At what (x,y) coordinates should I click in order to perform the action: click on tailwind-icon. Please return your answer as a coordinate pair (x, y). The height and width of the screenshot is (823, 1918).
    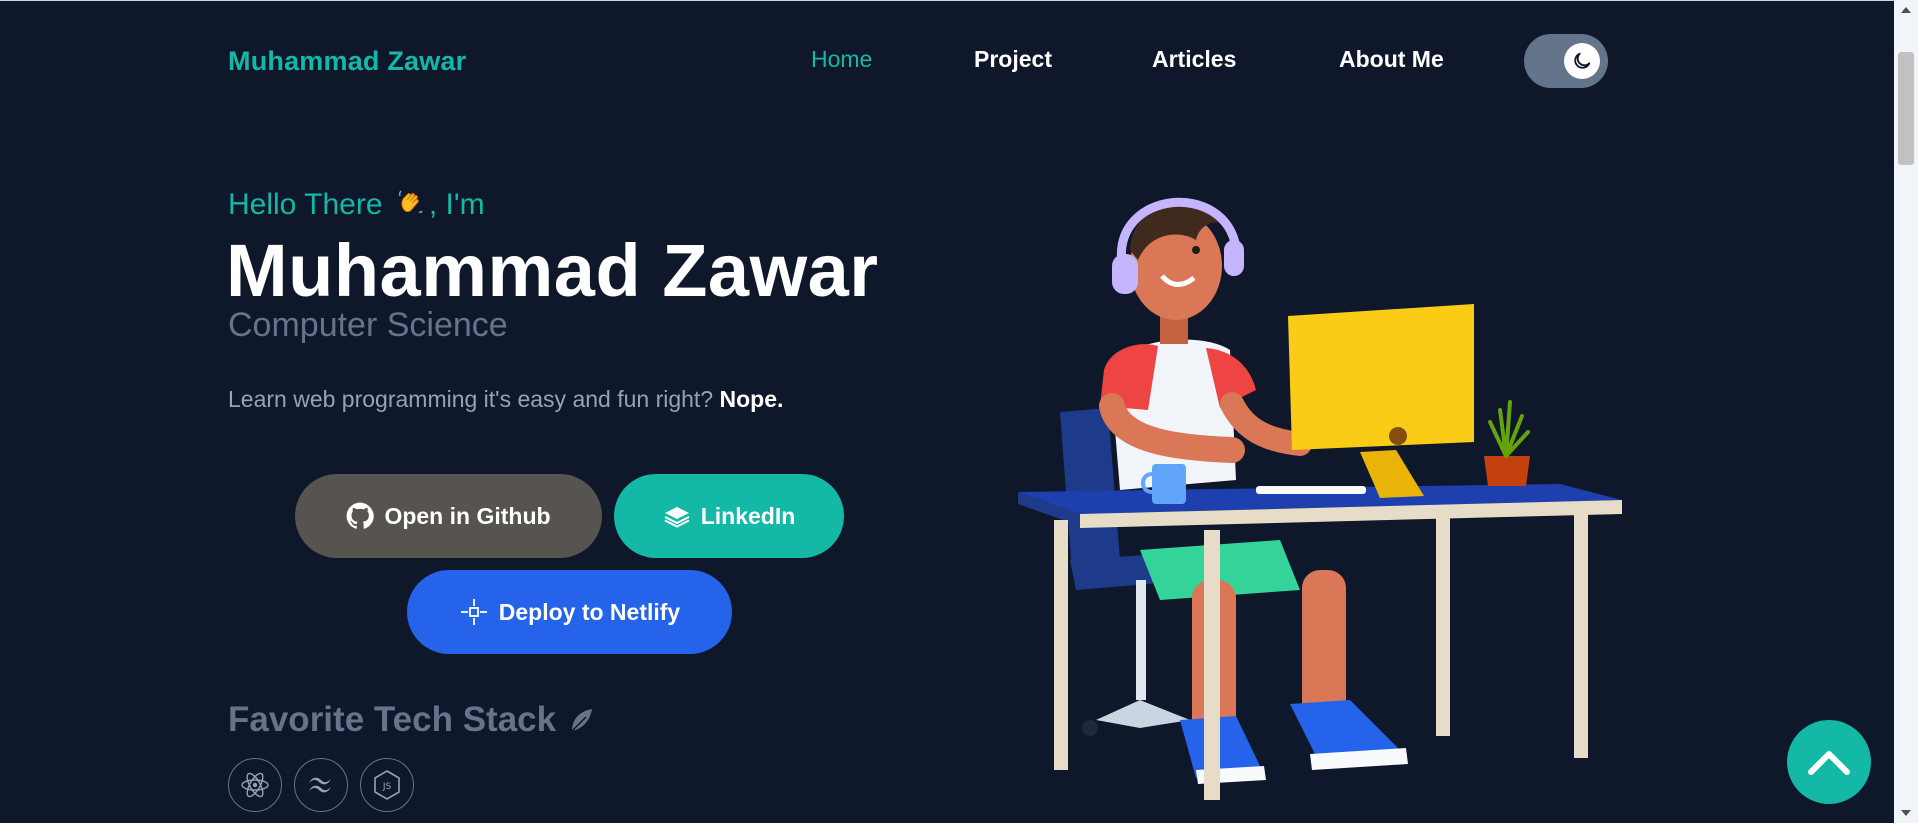
    Looking at the image, I should click on (321, 785).